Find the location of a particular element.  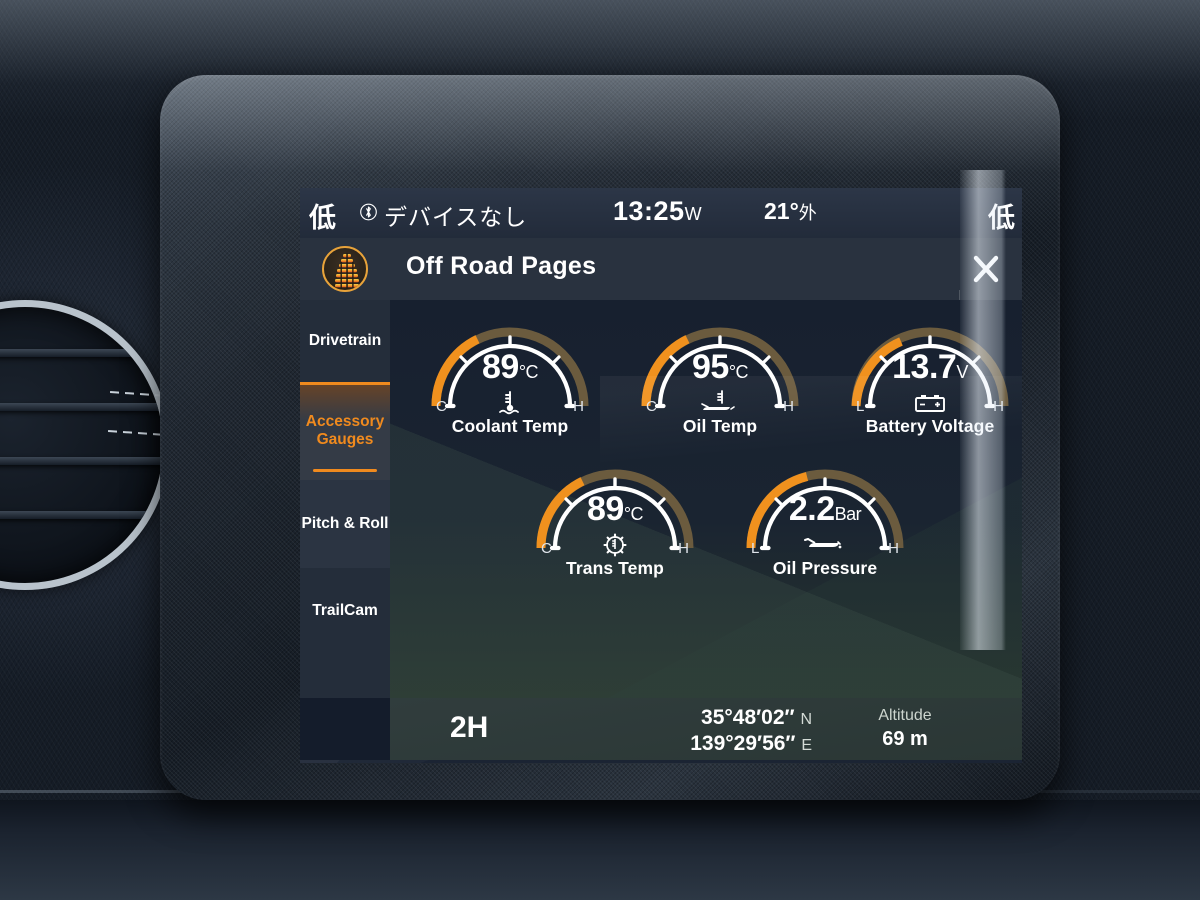

sidebar-item-label: Pitch & Roll is located at coordinates (345, 523).